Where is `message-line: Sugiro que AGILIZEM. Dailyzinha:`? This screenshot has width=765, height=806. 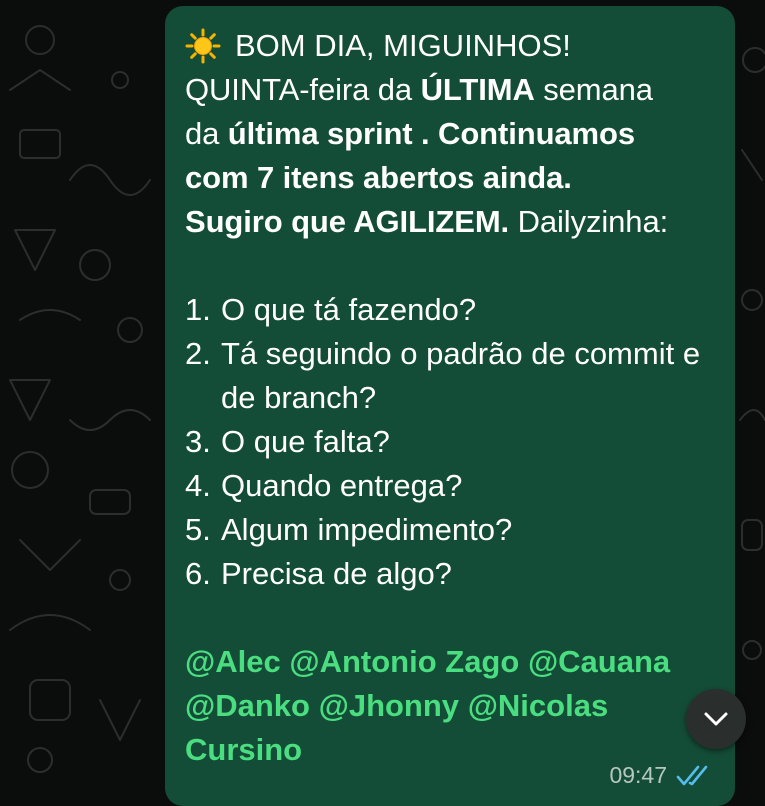
message-line: Sugiro que AGILIZEM. Dailyzinha: is located at coordinates (427, 221).